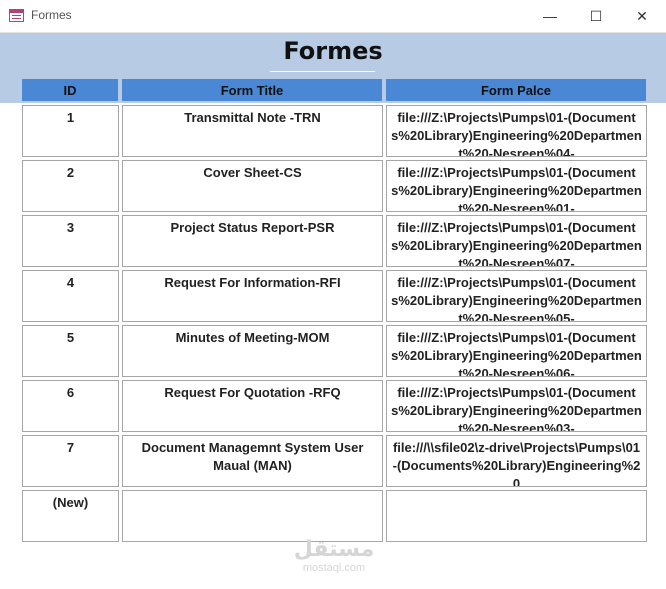  Describe the element at coordinates (596, 16) in the screenshot. I see `maximize-button: ☐` at that location.